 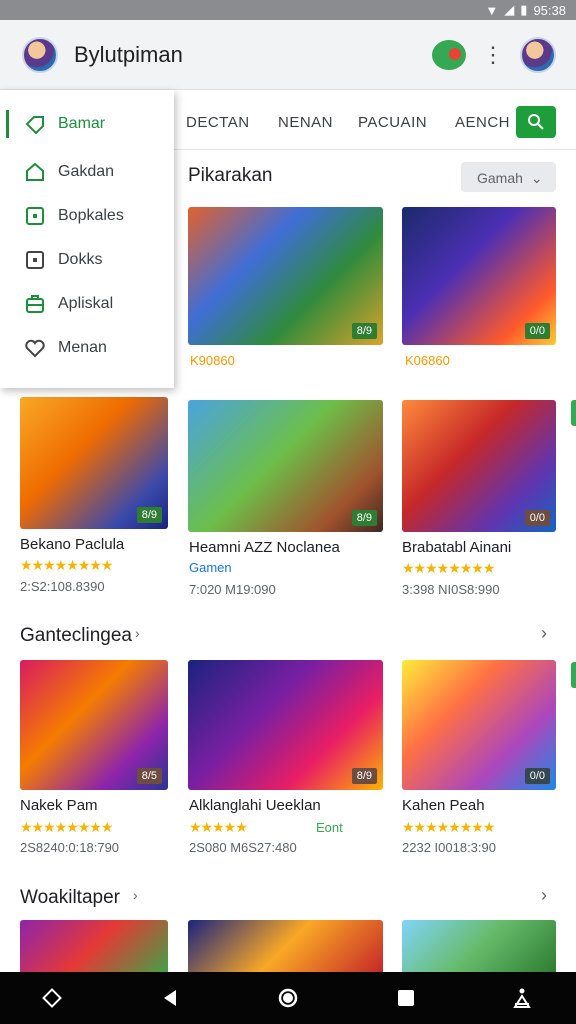 I want to click on briefcase-icon, so click(x=35, y=304).